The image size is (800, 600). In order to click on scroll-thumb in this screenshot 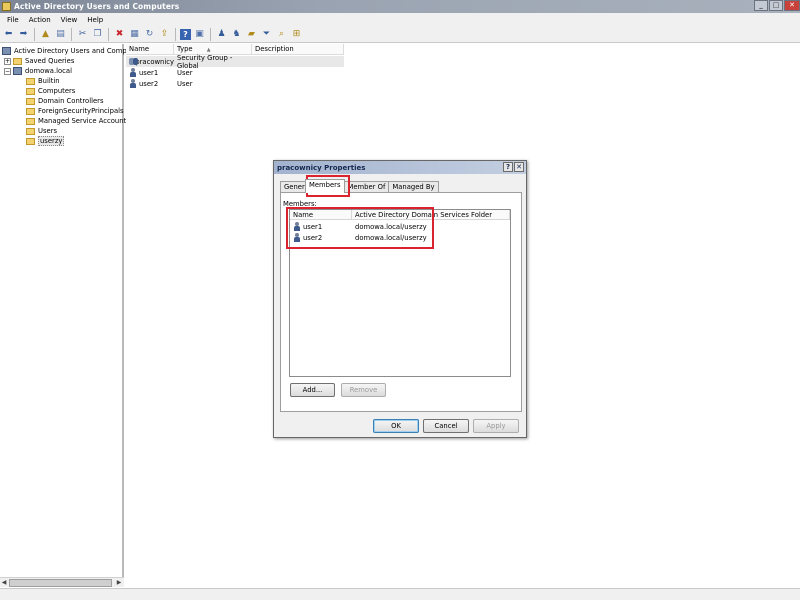, I will do `click(60, 583)`.